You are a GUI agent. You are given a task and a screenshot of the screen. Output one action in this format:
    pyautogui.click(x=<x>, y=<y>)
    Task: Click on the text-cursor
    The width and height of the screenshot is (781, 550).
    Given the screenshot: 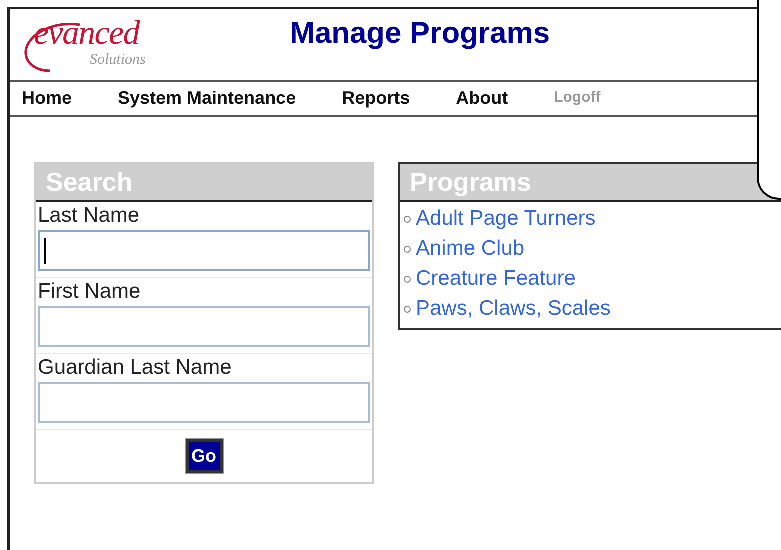 What is the action you would take?
    pyautogui.click(x=45, y=251)
    